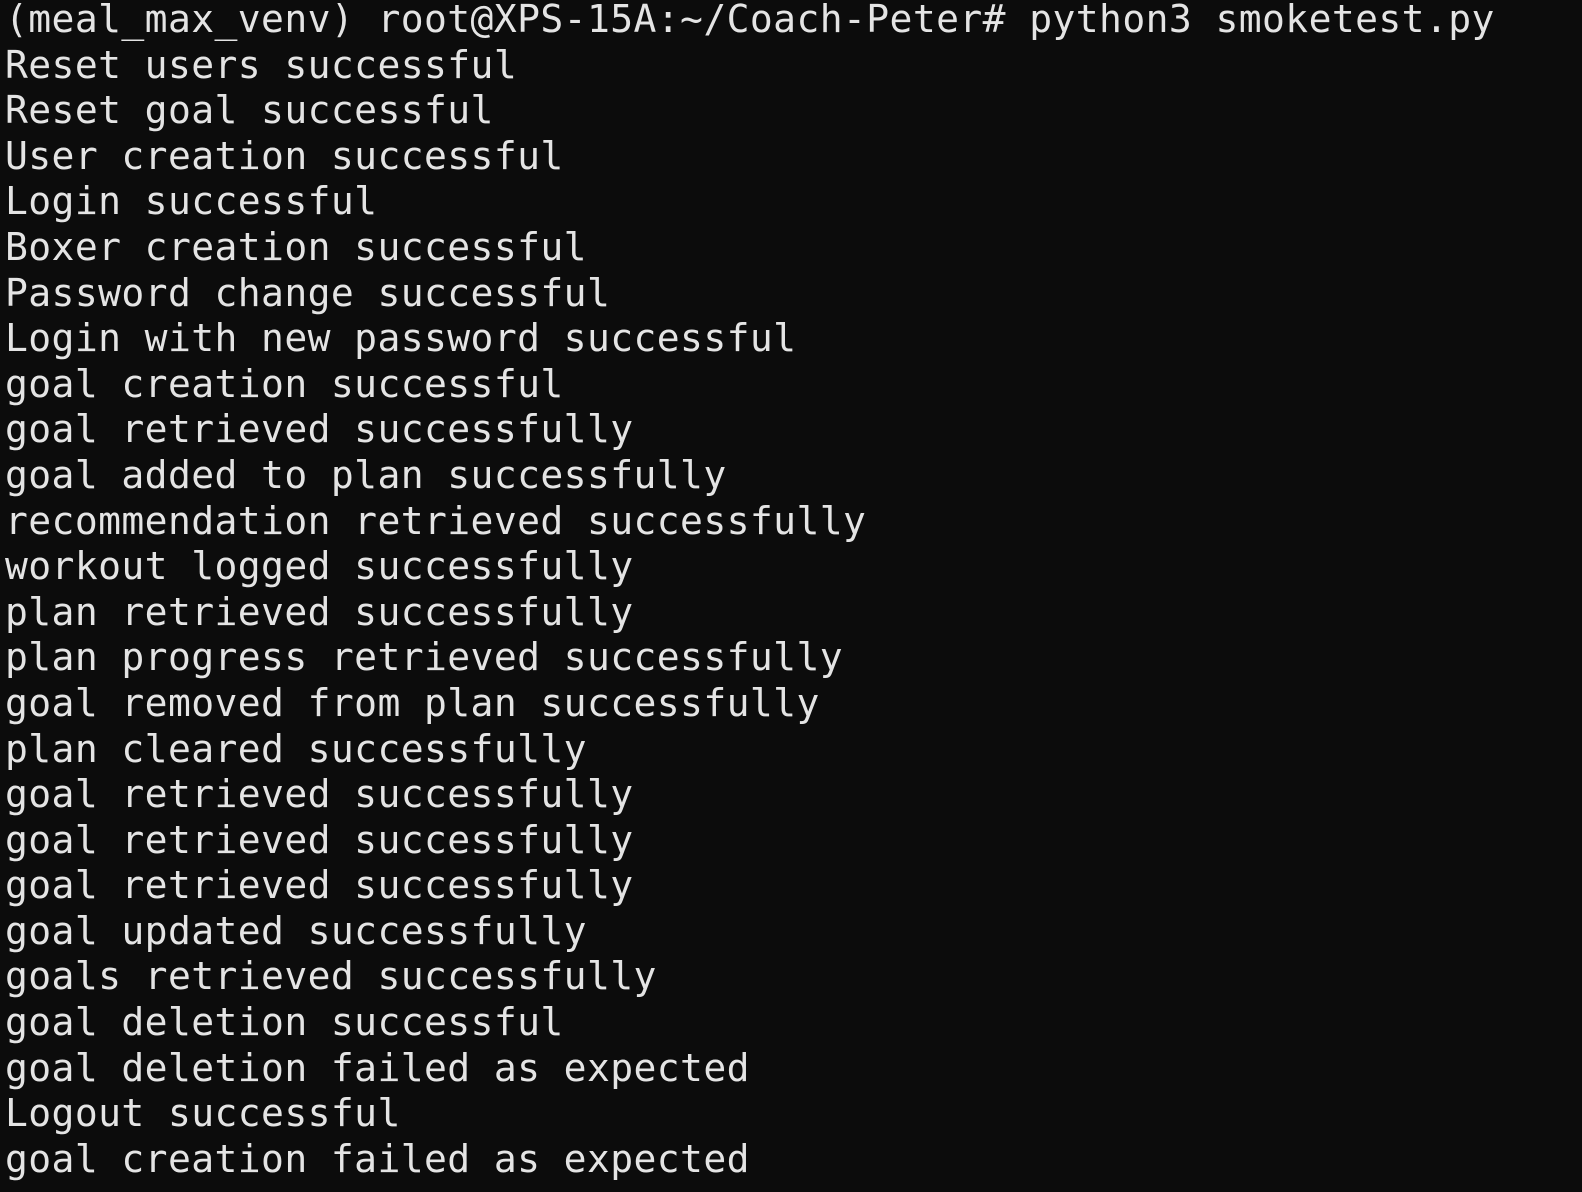  What do you see at coordinates (319, 566) in the screenshot?
I see `output-line-12: workout logged successfully` at bounding box center [319, 566].